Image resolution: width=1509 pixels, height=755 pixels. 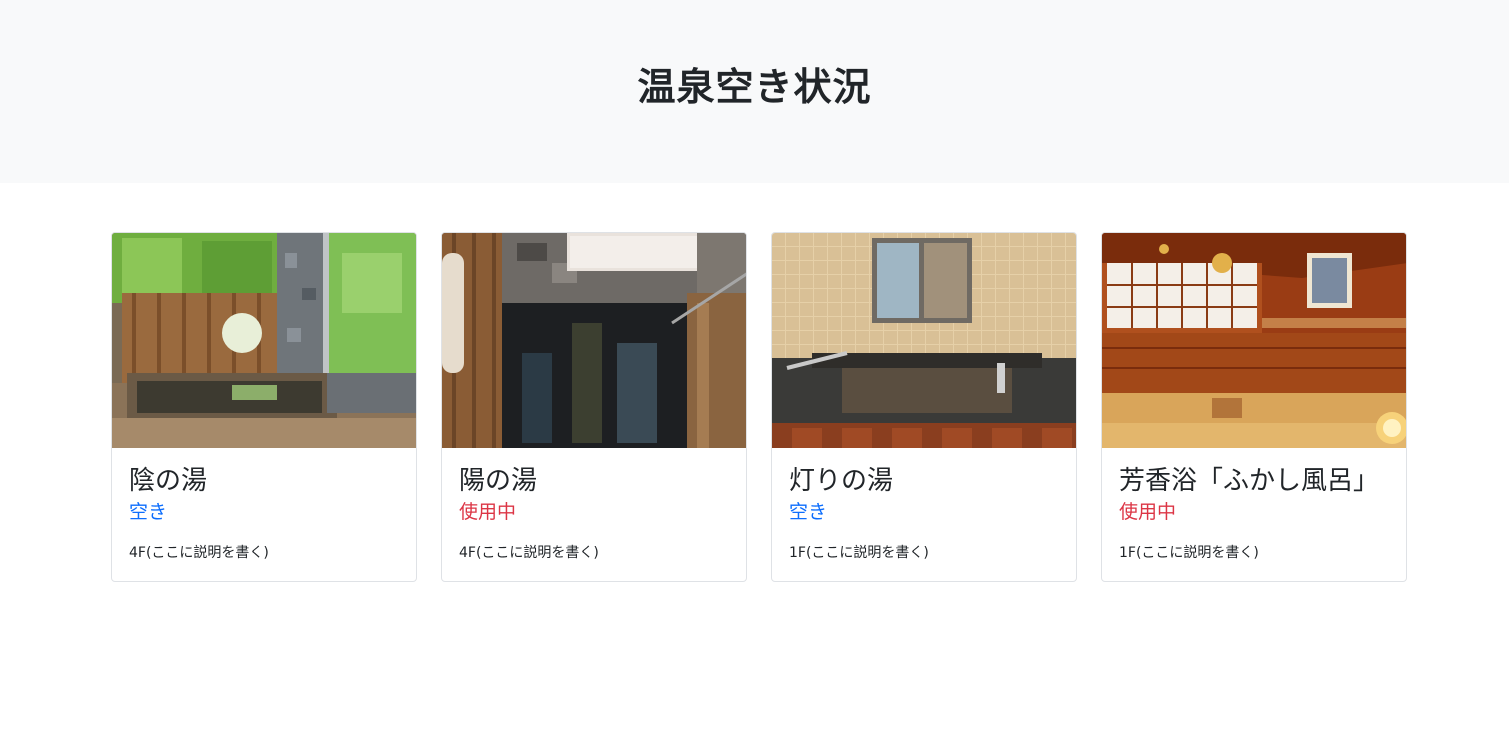 I want to click on bath-card: 陰の湯 空き 4F(ここに説明を書く), so click(x=264, y=407).